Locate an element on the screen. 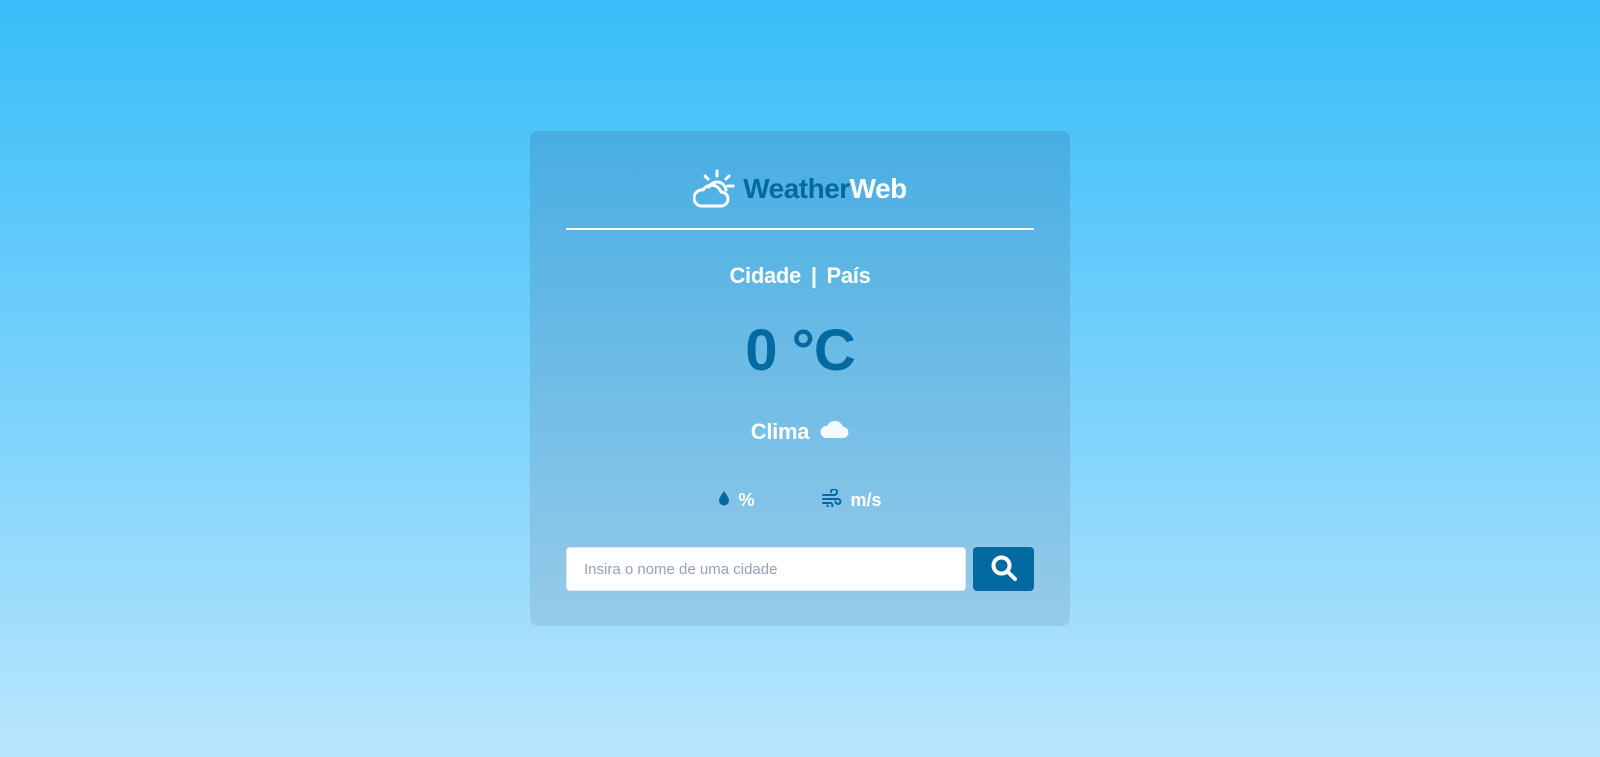  app-title-part-1: Weather is located at coordinates (796, 188).